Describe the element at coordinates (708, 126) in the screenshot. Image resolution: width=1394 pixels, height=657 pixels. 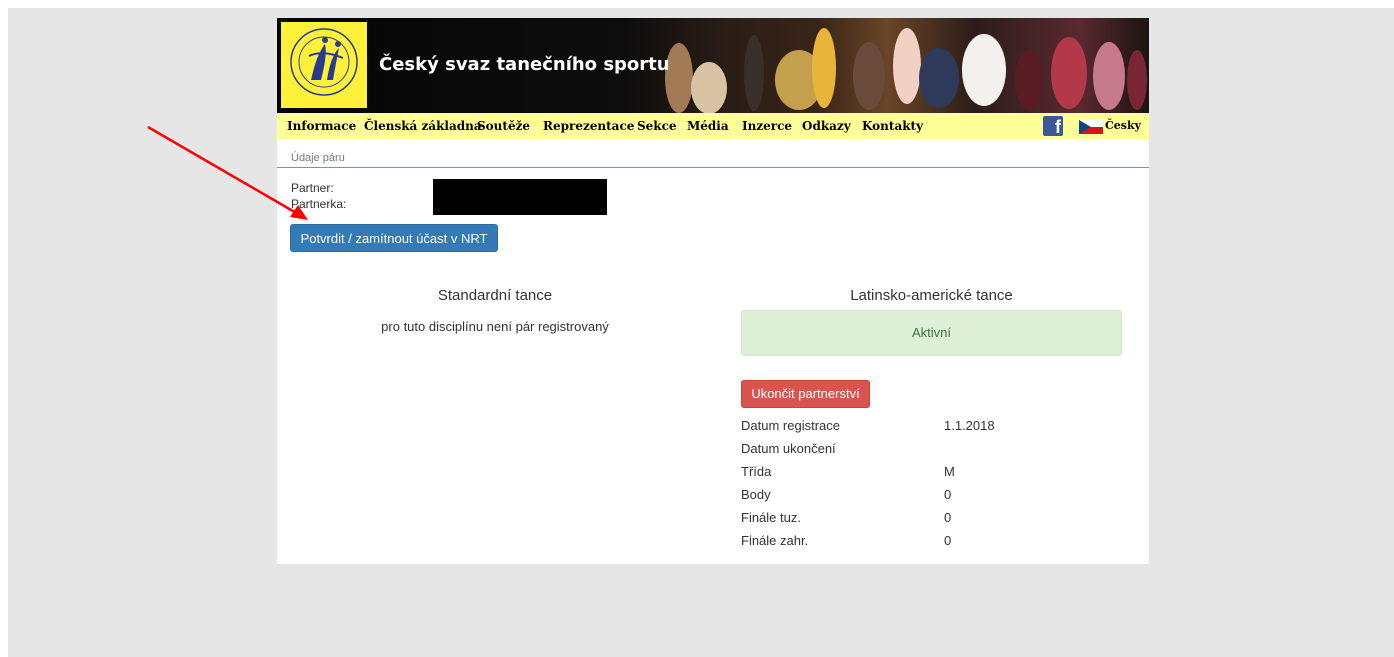
I see `nav-item-media: Média` at that location.